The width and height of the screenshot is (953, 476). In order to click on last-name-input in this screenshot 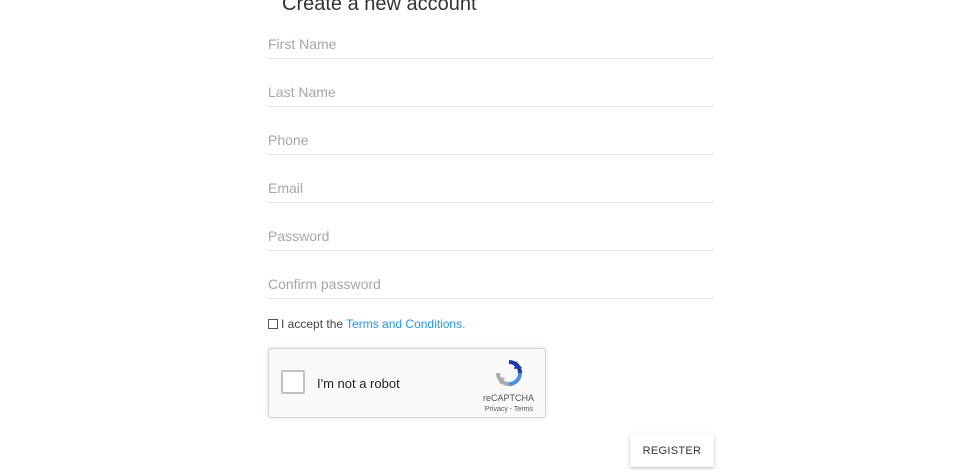, I will do `click(491, 92)`.